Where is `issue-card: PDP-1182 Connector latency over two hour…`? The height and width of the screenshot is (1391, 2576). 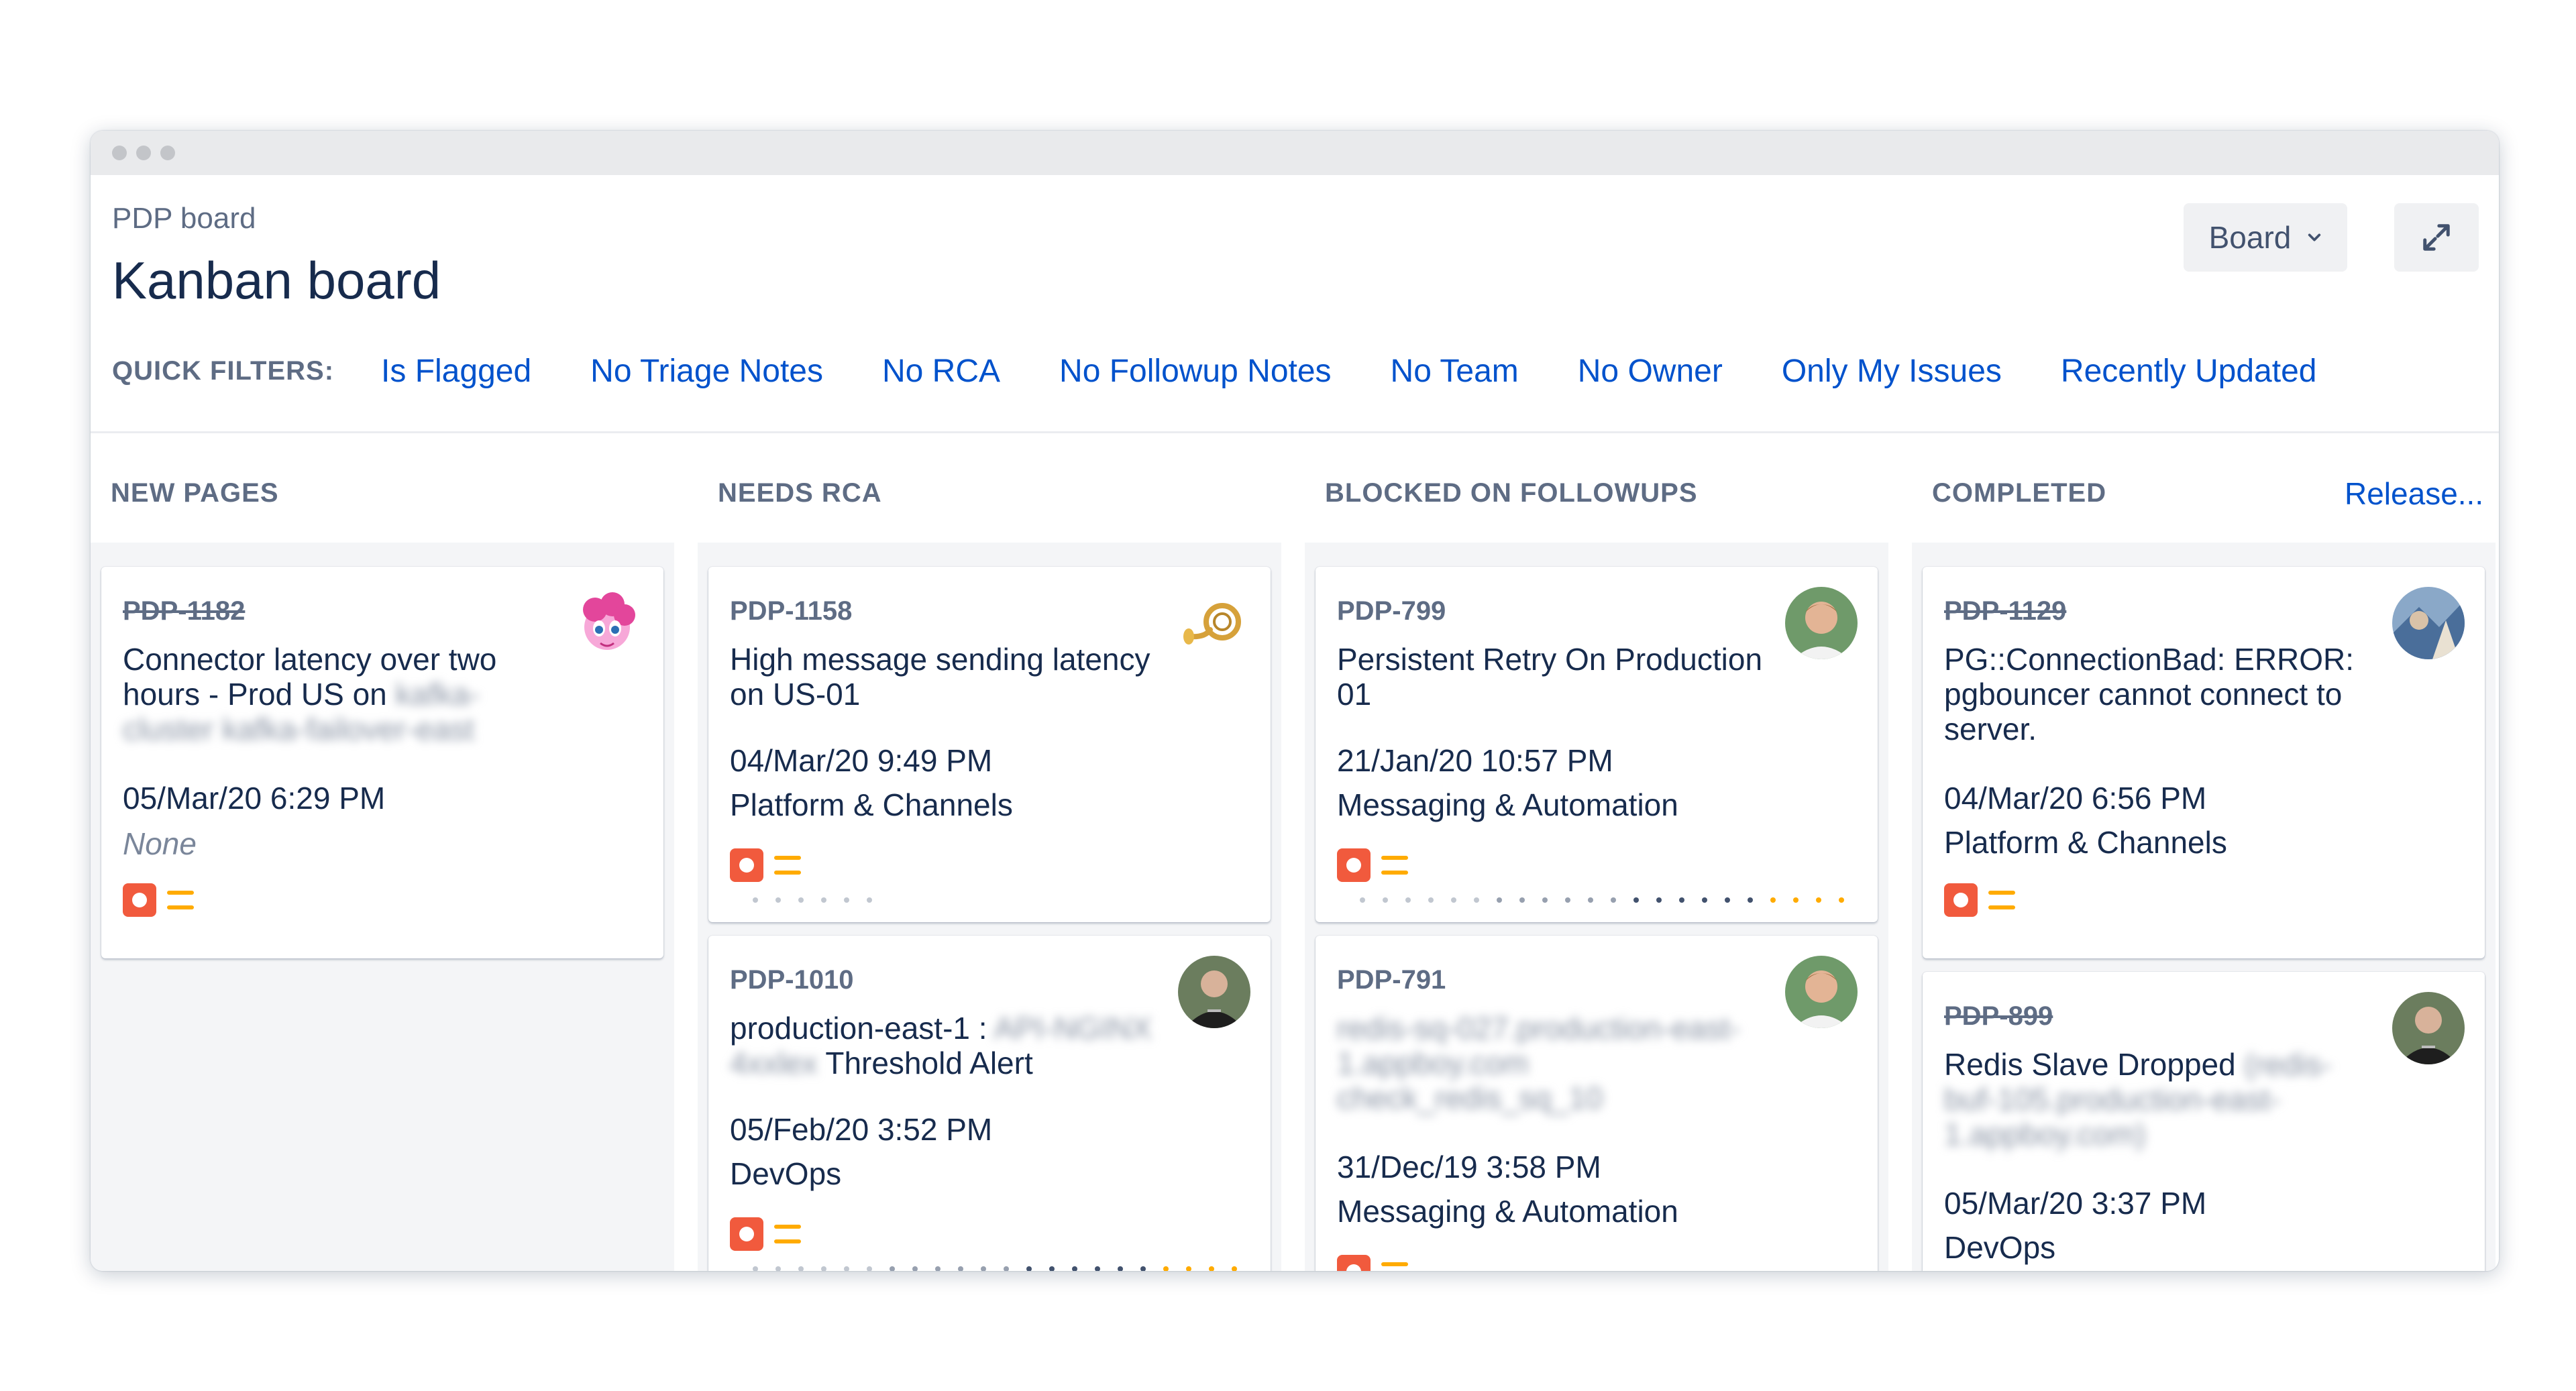
issue-card: PDP-1182 Connector latency over two hour… is located at coordinates (382, 762).